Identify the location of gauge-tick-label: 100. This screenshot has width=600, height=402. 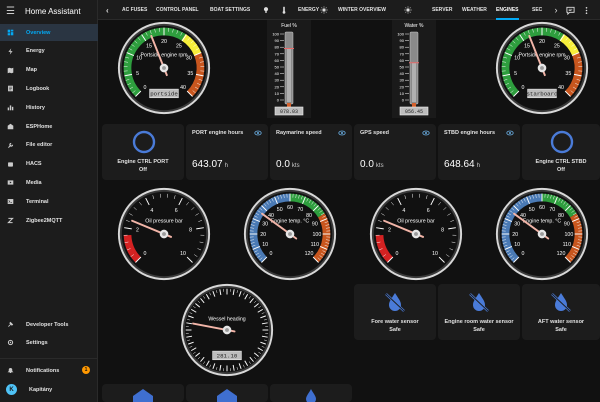
(568, 235).